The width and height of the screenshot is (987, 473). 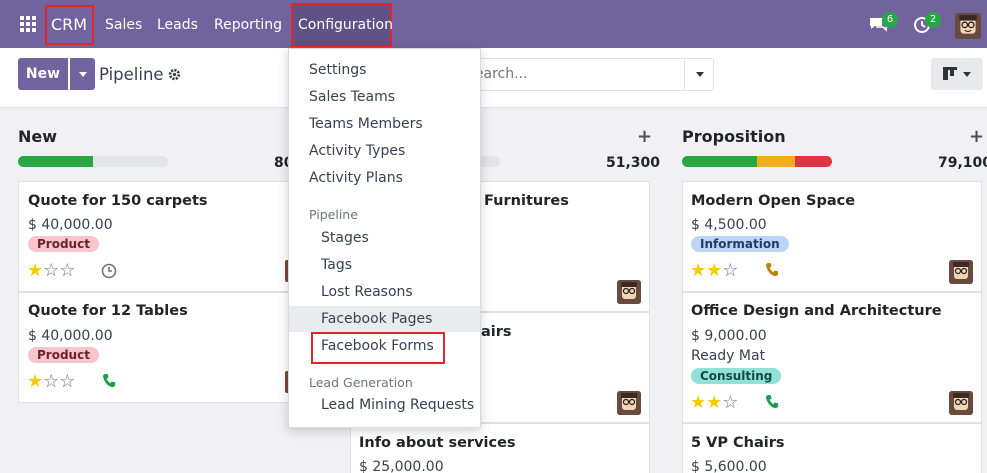 I want to click on card-revenue: $ 4,500.00, so click(x=729, y=225).